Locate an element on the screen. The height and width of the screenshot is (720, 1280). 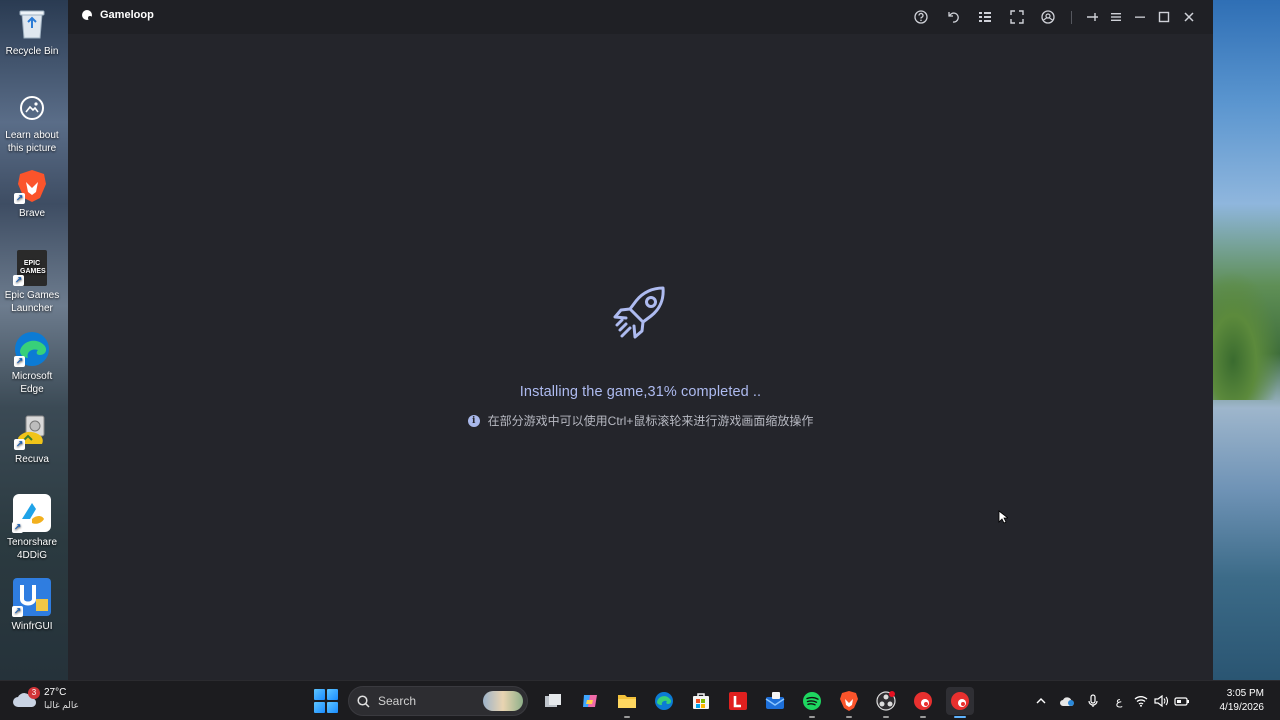
onedrive-button is located at coordinates (1067, 701).